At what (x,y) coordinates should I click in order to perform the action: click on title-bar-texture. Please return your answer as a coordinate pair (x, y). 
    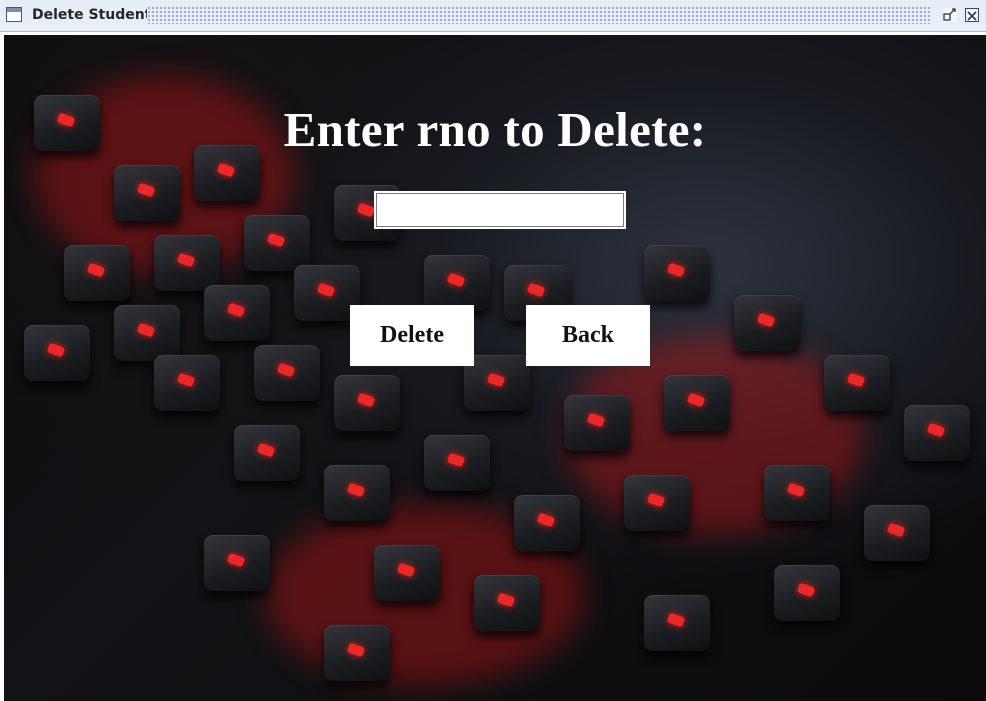
    Looking at the image, I should click on (539, 15).